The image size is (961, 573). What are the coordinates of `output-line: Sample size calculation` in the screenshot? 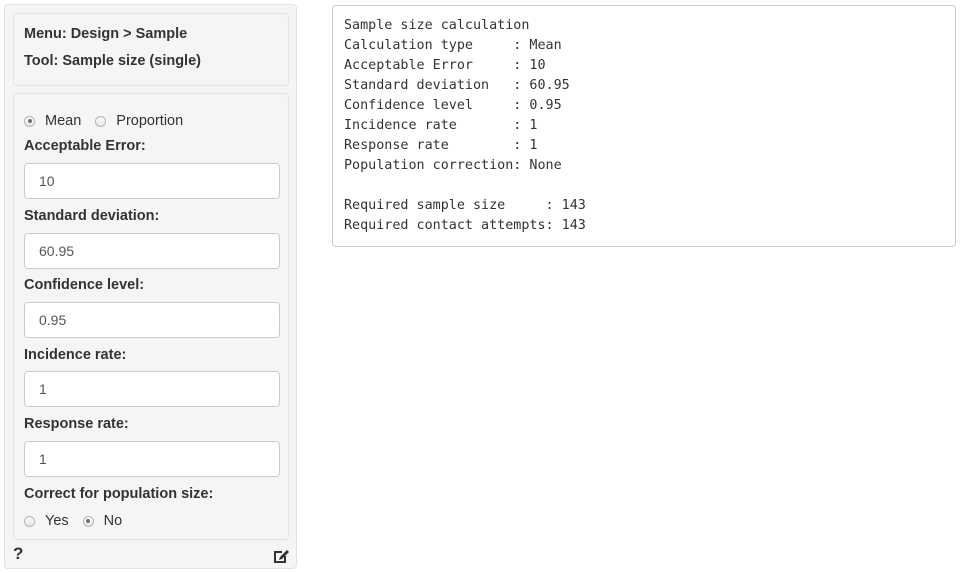 It's located at (437, 25).